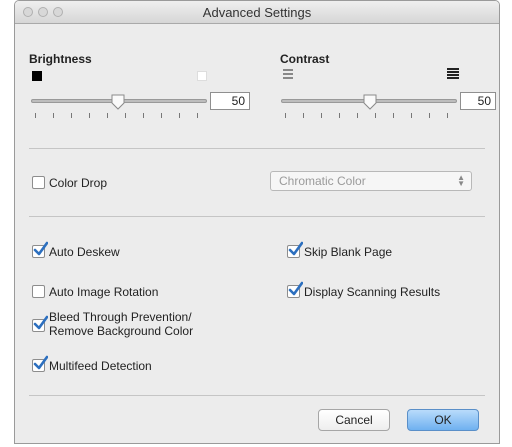  I want to click on skip-blank-page-checkbox, so click(295, 249).